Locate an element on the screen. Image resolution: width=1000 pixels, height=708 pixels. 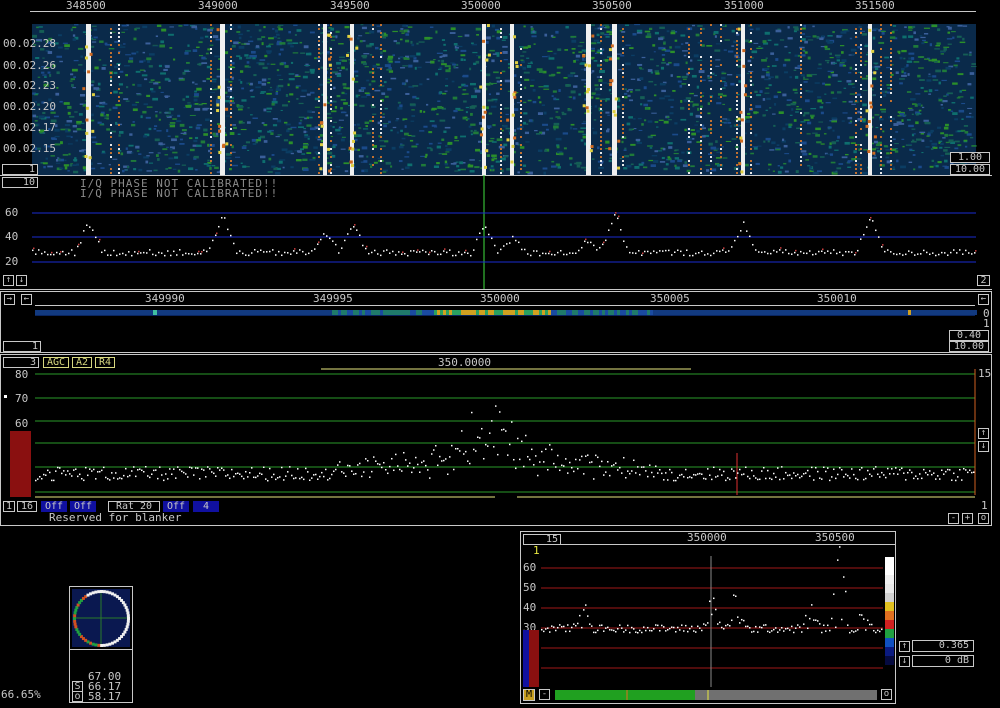
afc-value-2: 0 dB is located at coordinates (943, 661).